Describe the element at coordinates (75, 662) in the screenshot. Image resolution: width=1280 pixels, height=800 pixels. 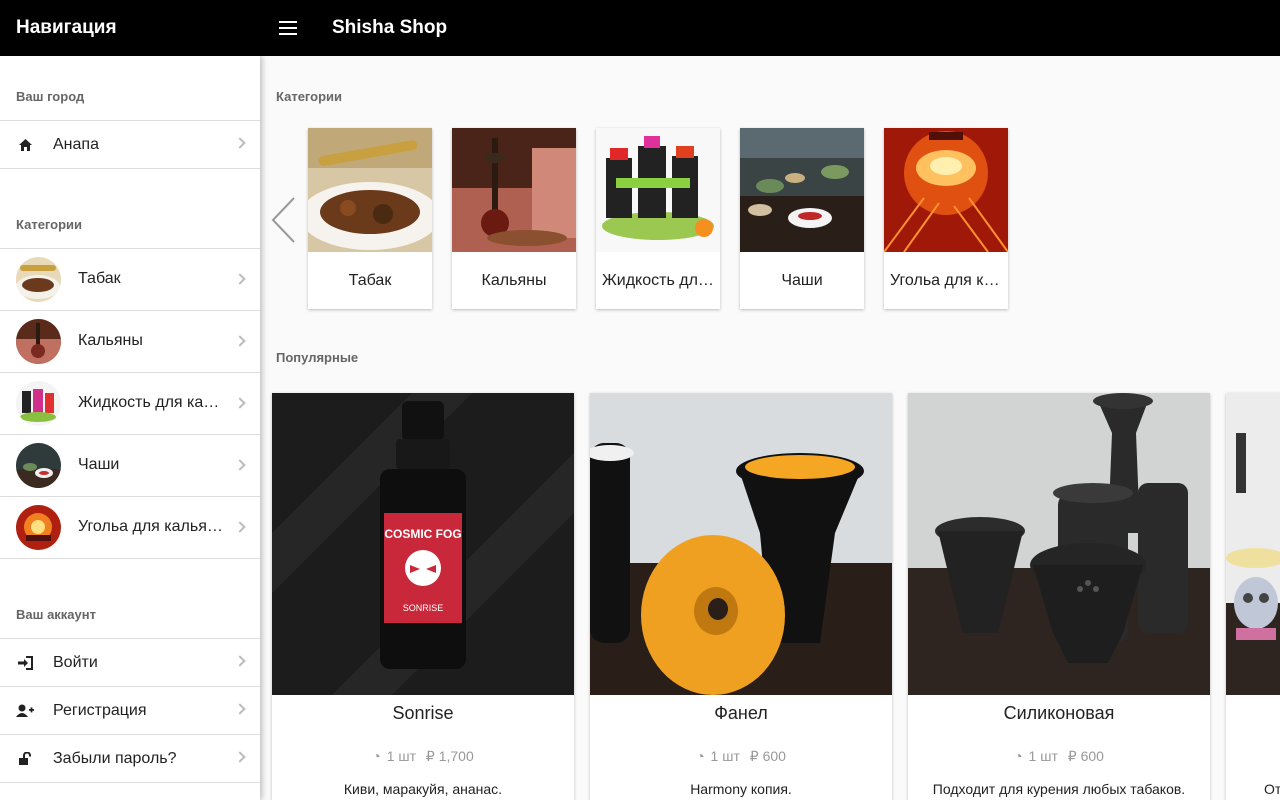
I see `login-label: Войти` at that location.